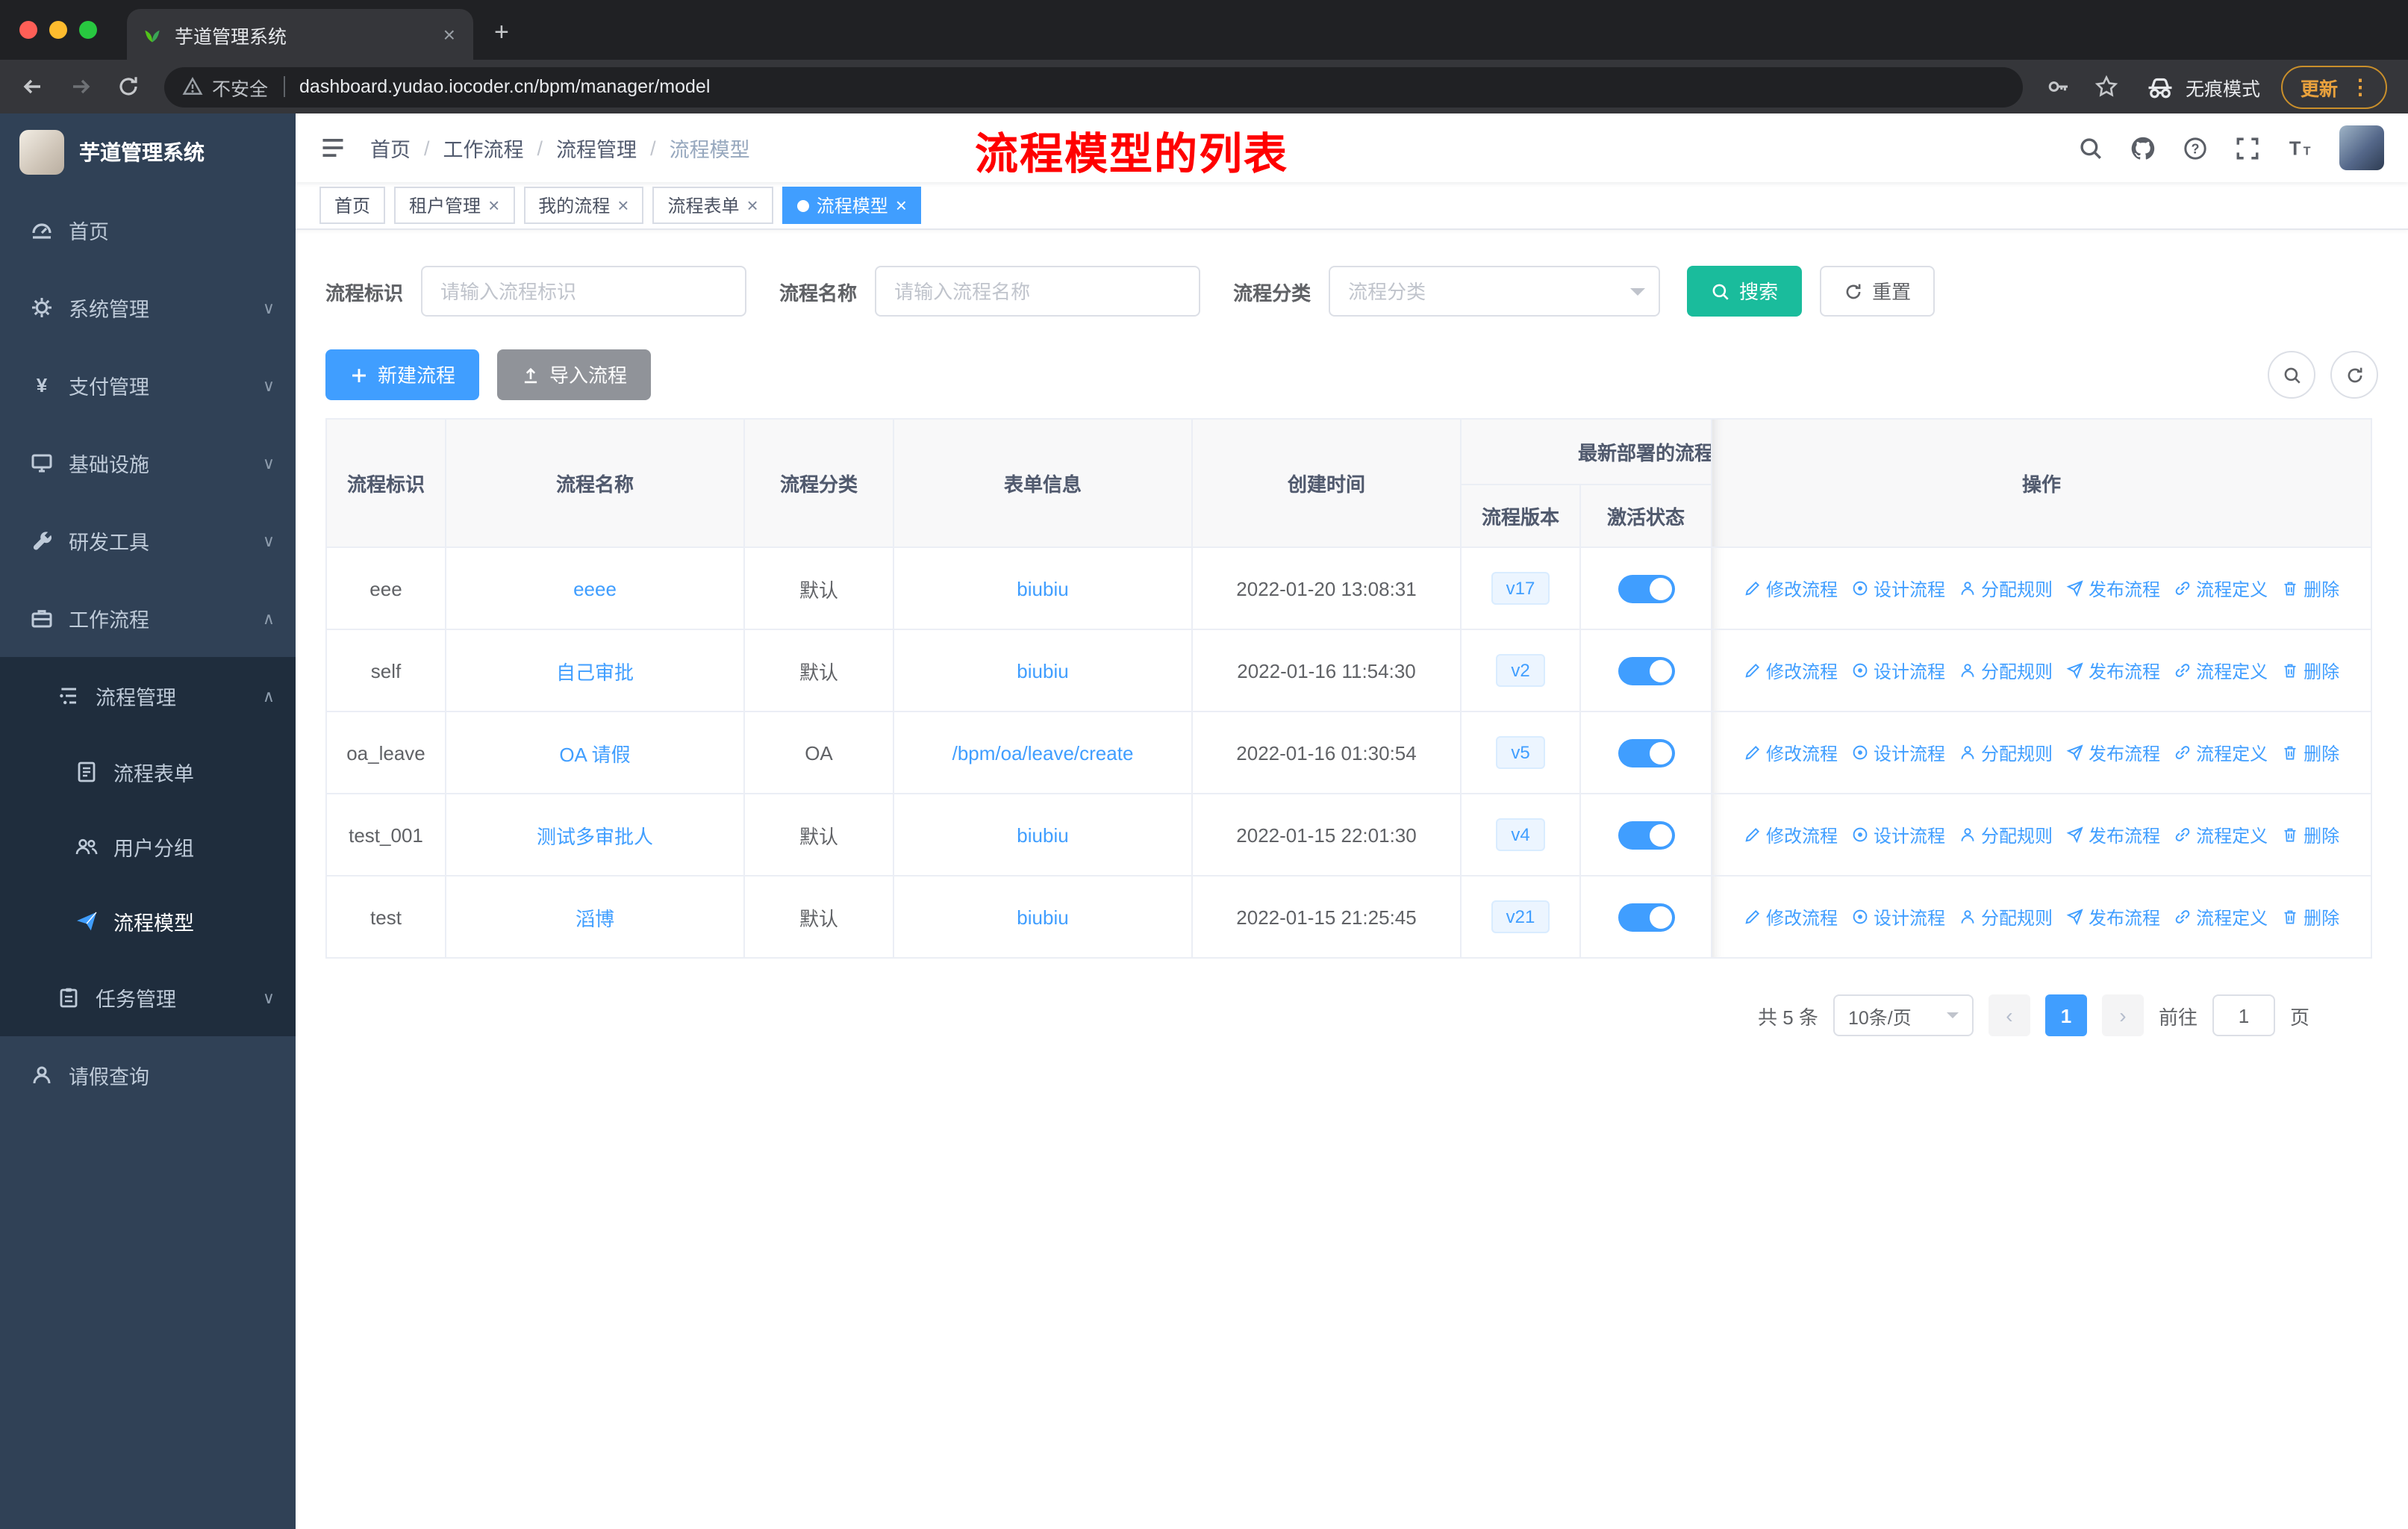 The height and width of the screenshot is (1529, 2408). Describe the element at coordinates (454, 205) in the screenshot. I see `tag-租户管理: 租户管理 ×` at that location.